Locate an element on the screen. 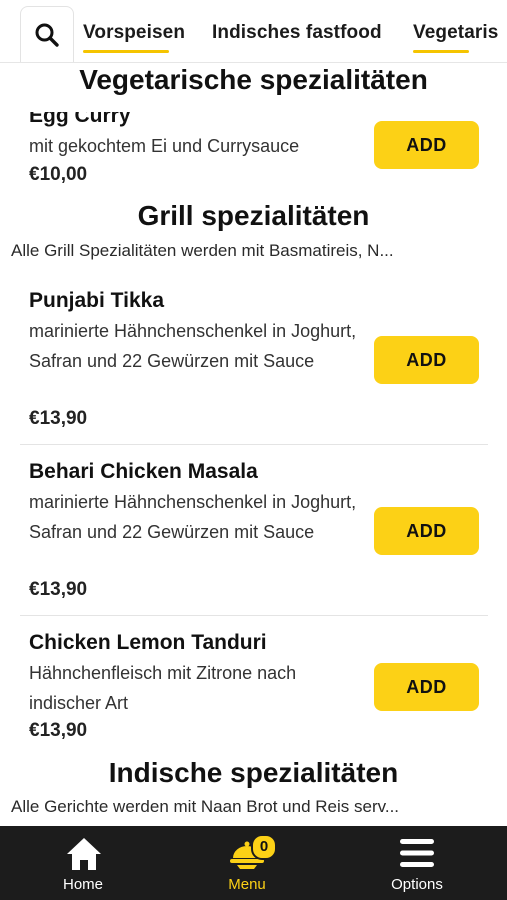 The width and height of the screenshot is (507, 900). category-bar: Vorspeisen Indisches fastfood Vegetaris is located at coordinates (253, 31).